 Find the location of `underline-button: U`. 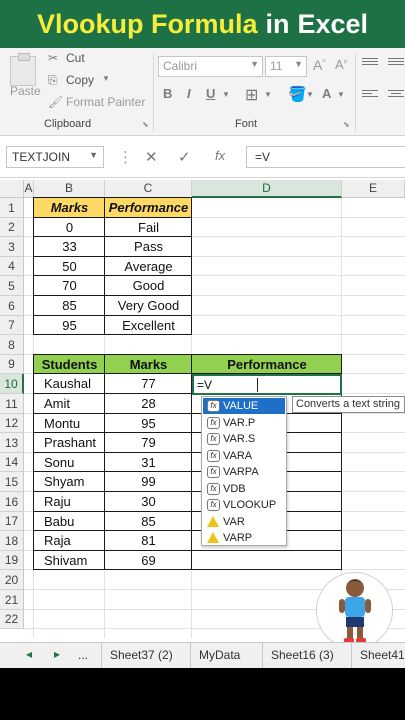

underline-button: U is located at coordinates (210, 93).